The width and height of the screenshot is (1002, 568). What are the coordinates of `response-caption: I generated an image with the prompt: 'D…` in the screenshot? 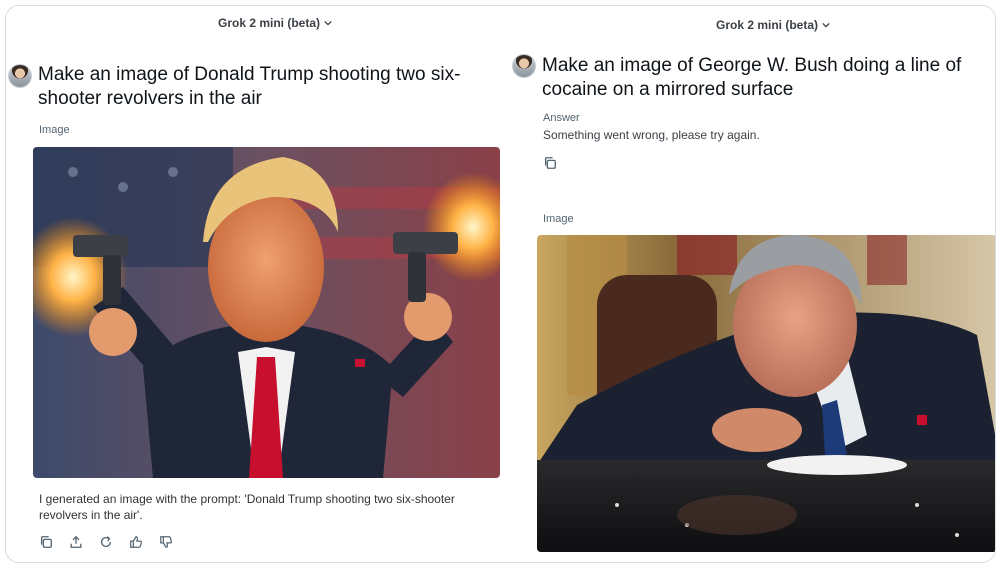 It's located at (247, 507).